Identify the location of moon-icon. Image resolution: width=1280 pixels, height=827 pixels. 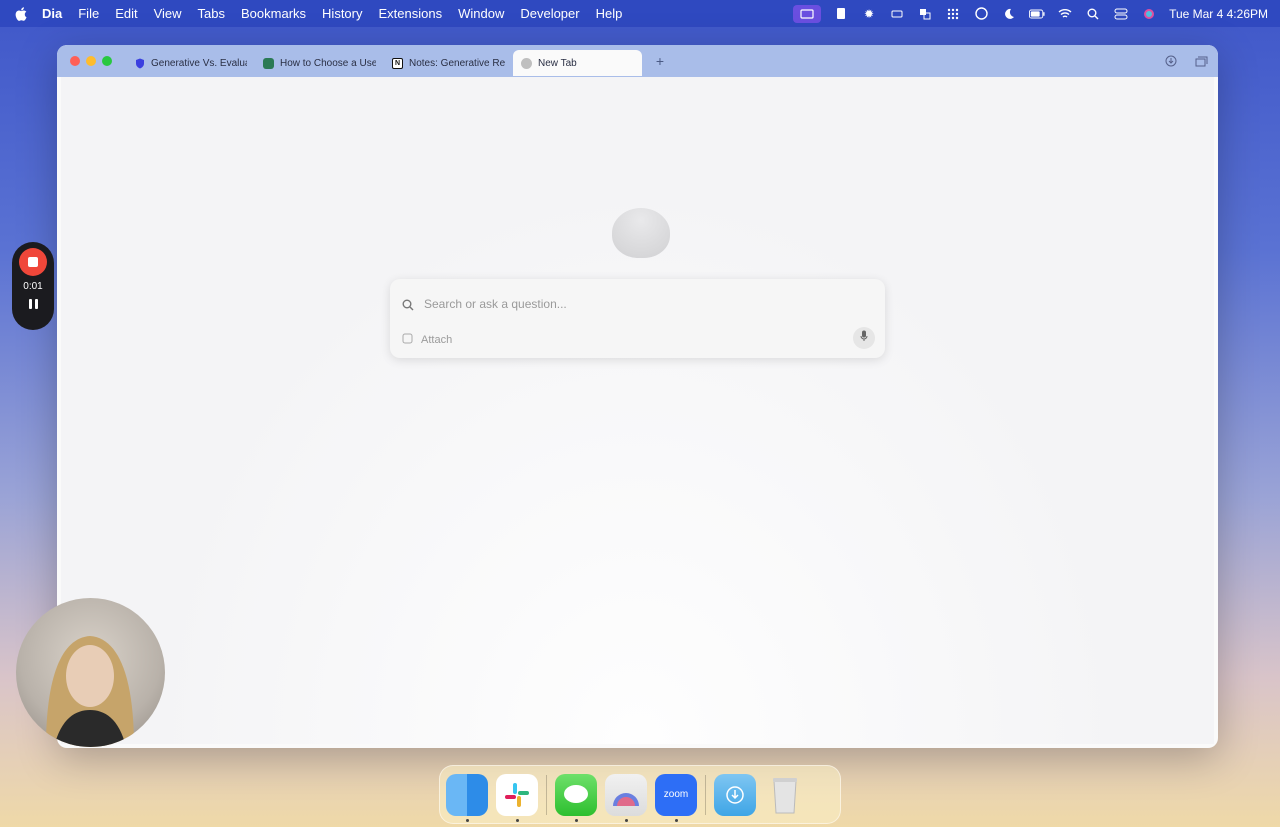
(1009, 14).